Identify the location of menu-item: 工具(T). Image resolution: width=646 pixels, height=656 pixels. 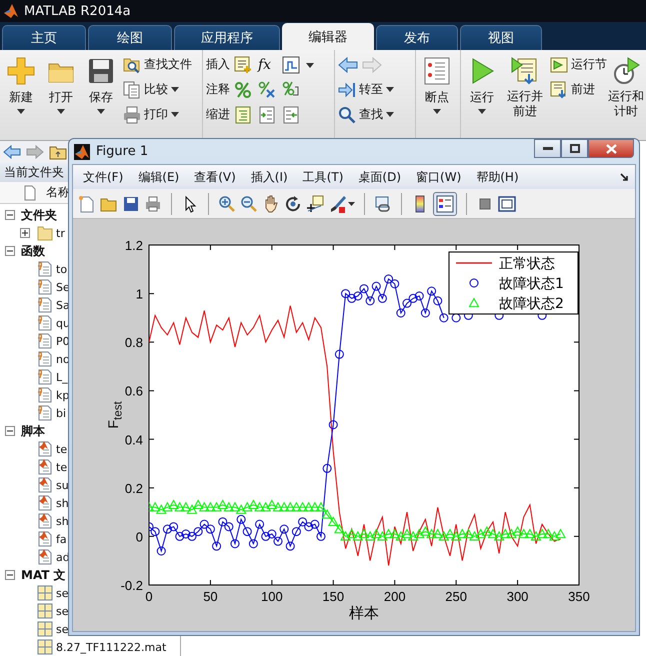
(323, 177).